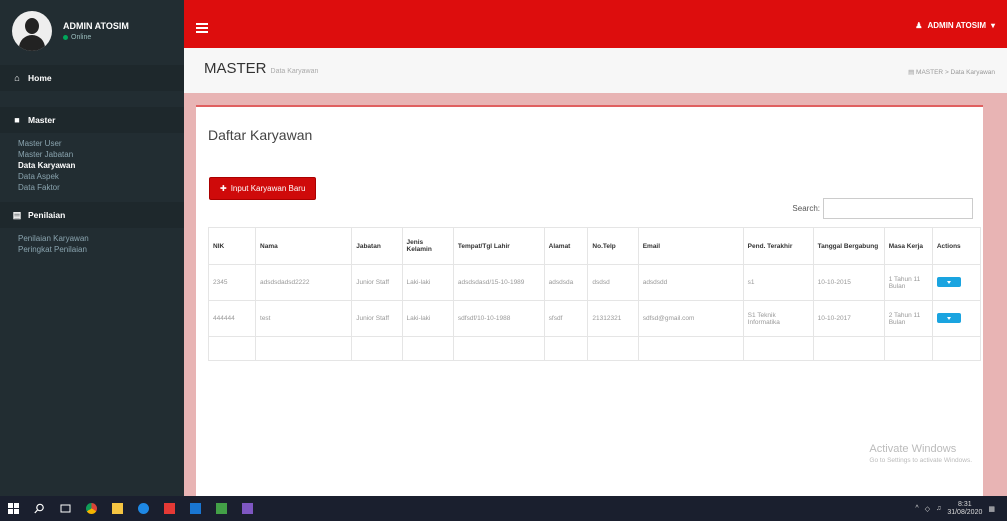 This screenshot has width=1007, height=521. Describe the element at coordinates (848, 246) in the screenshot. I see `col-header-tanggal-bergabung: Tanggal Bergabung` at that location.